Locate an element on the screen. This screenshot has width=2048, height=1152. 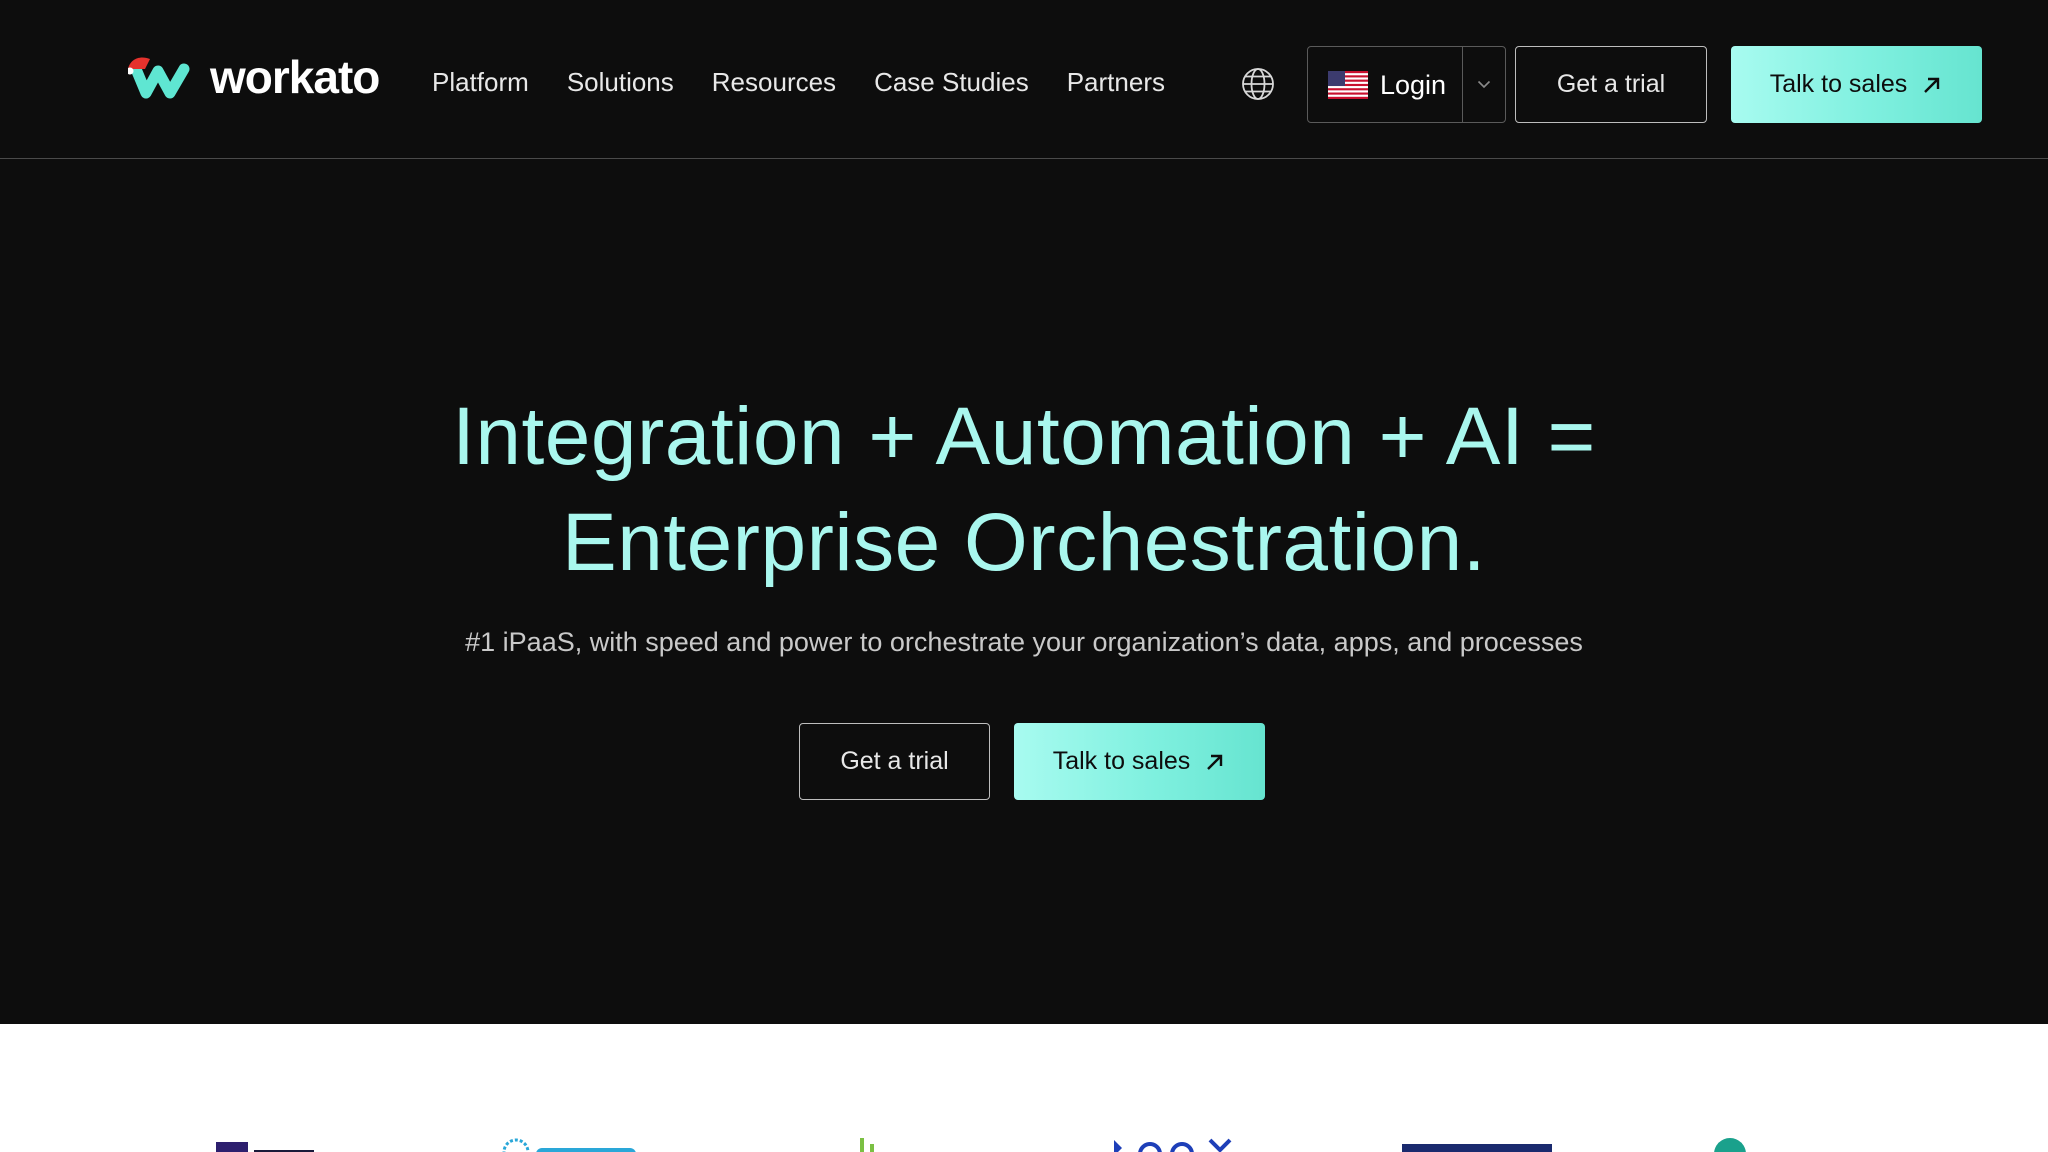
nav-partners: Partners is located at coordinates (1116, 82).